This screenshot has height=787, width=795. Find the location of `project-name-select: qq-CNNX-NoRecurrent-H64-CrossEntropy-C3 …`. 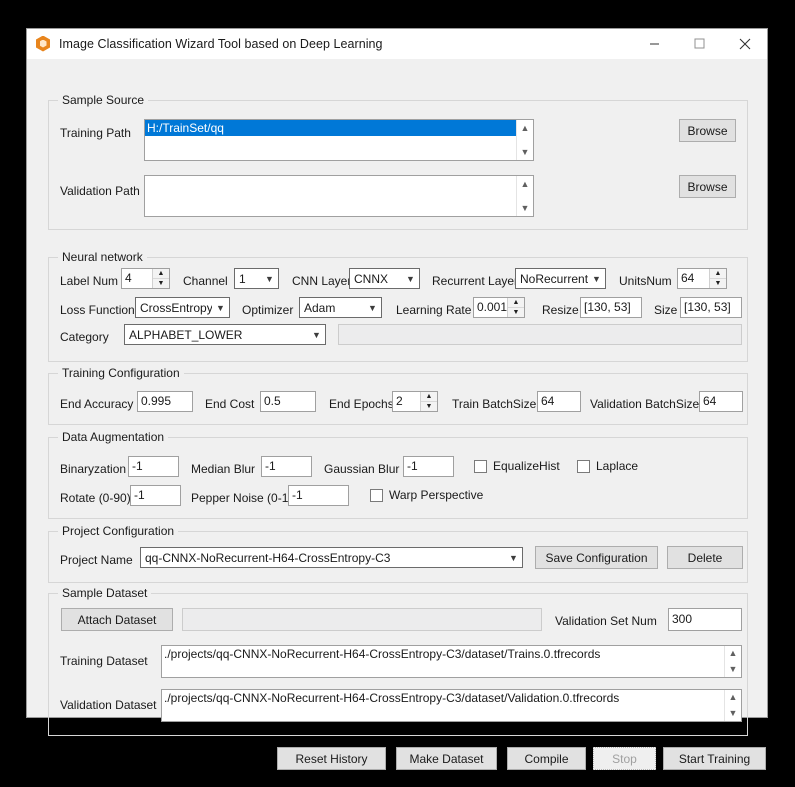

project-name-select: qq-CNNX-NoRecurrent-H64-CrossEntropy-C3 … is located at coordinates (331, 557).